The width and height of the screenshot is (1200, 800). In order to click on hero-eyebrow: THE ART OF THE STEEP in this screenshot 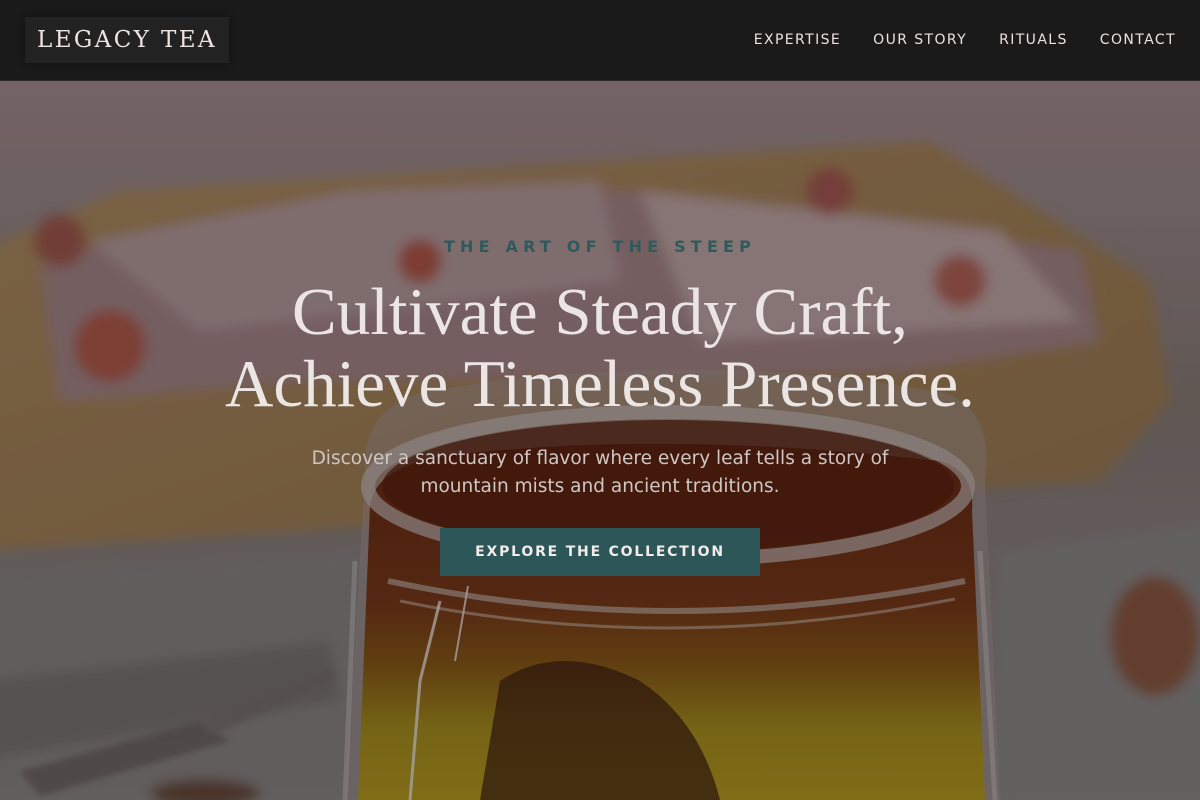, I will do `click(600, 246)`.